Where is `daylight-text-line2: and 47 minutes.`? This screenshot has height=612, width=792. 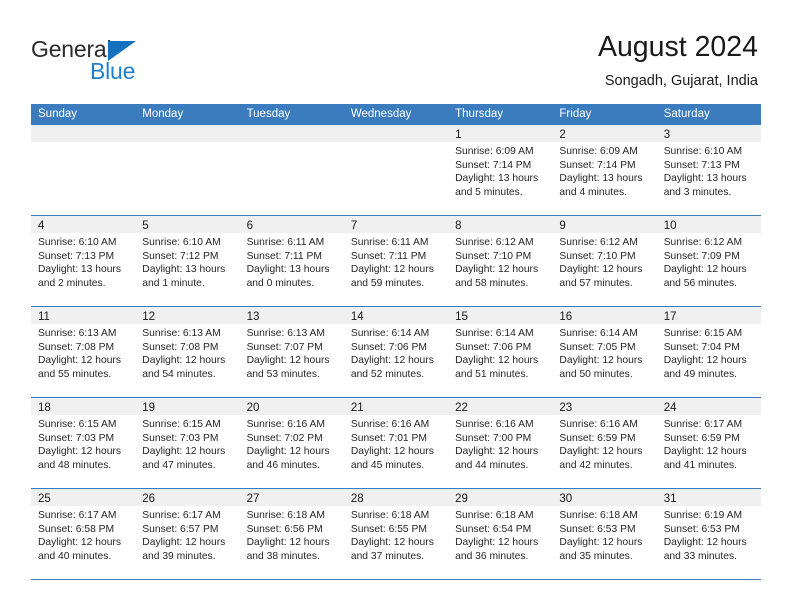
daylight-text-line2: and 47 minutes. is located at coordinates (179, 465).